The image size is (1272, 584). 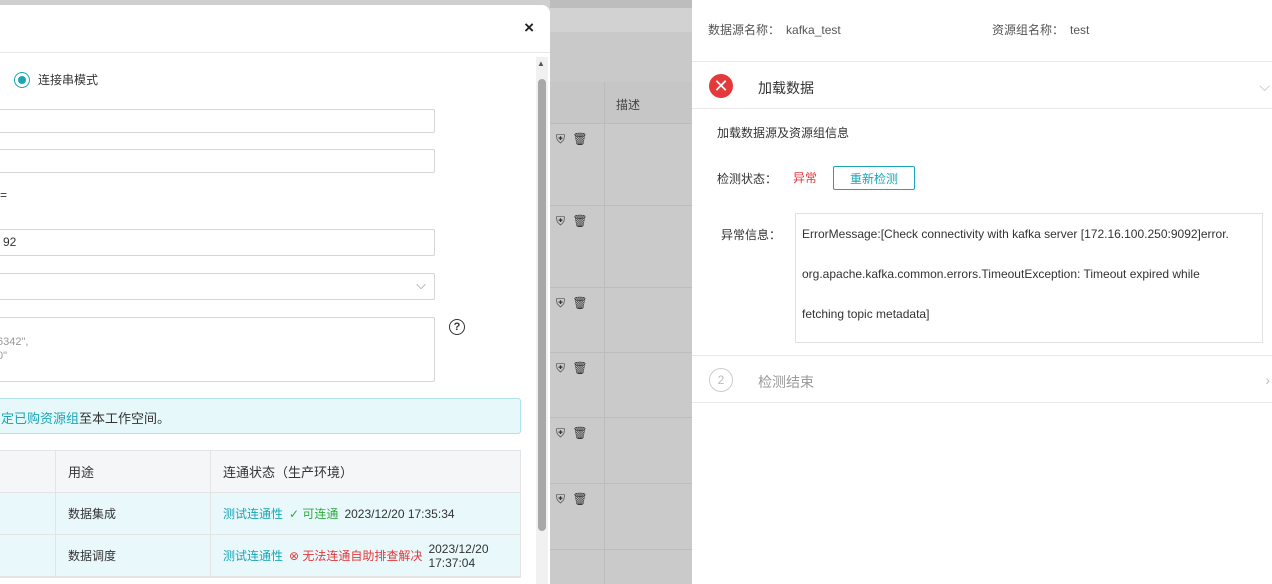 What do you see at coordinates (786, 382) in the screenshot?
I see `step-2-title: 检测结束` at bounding box center [786, 382].